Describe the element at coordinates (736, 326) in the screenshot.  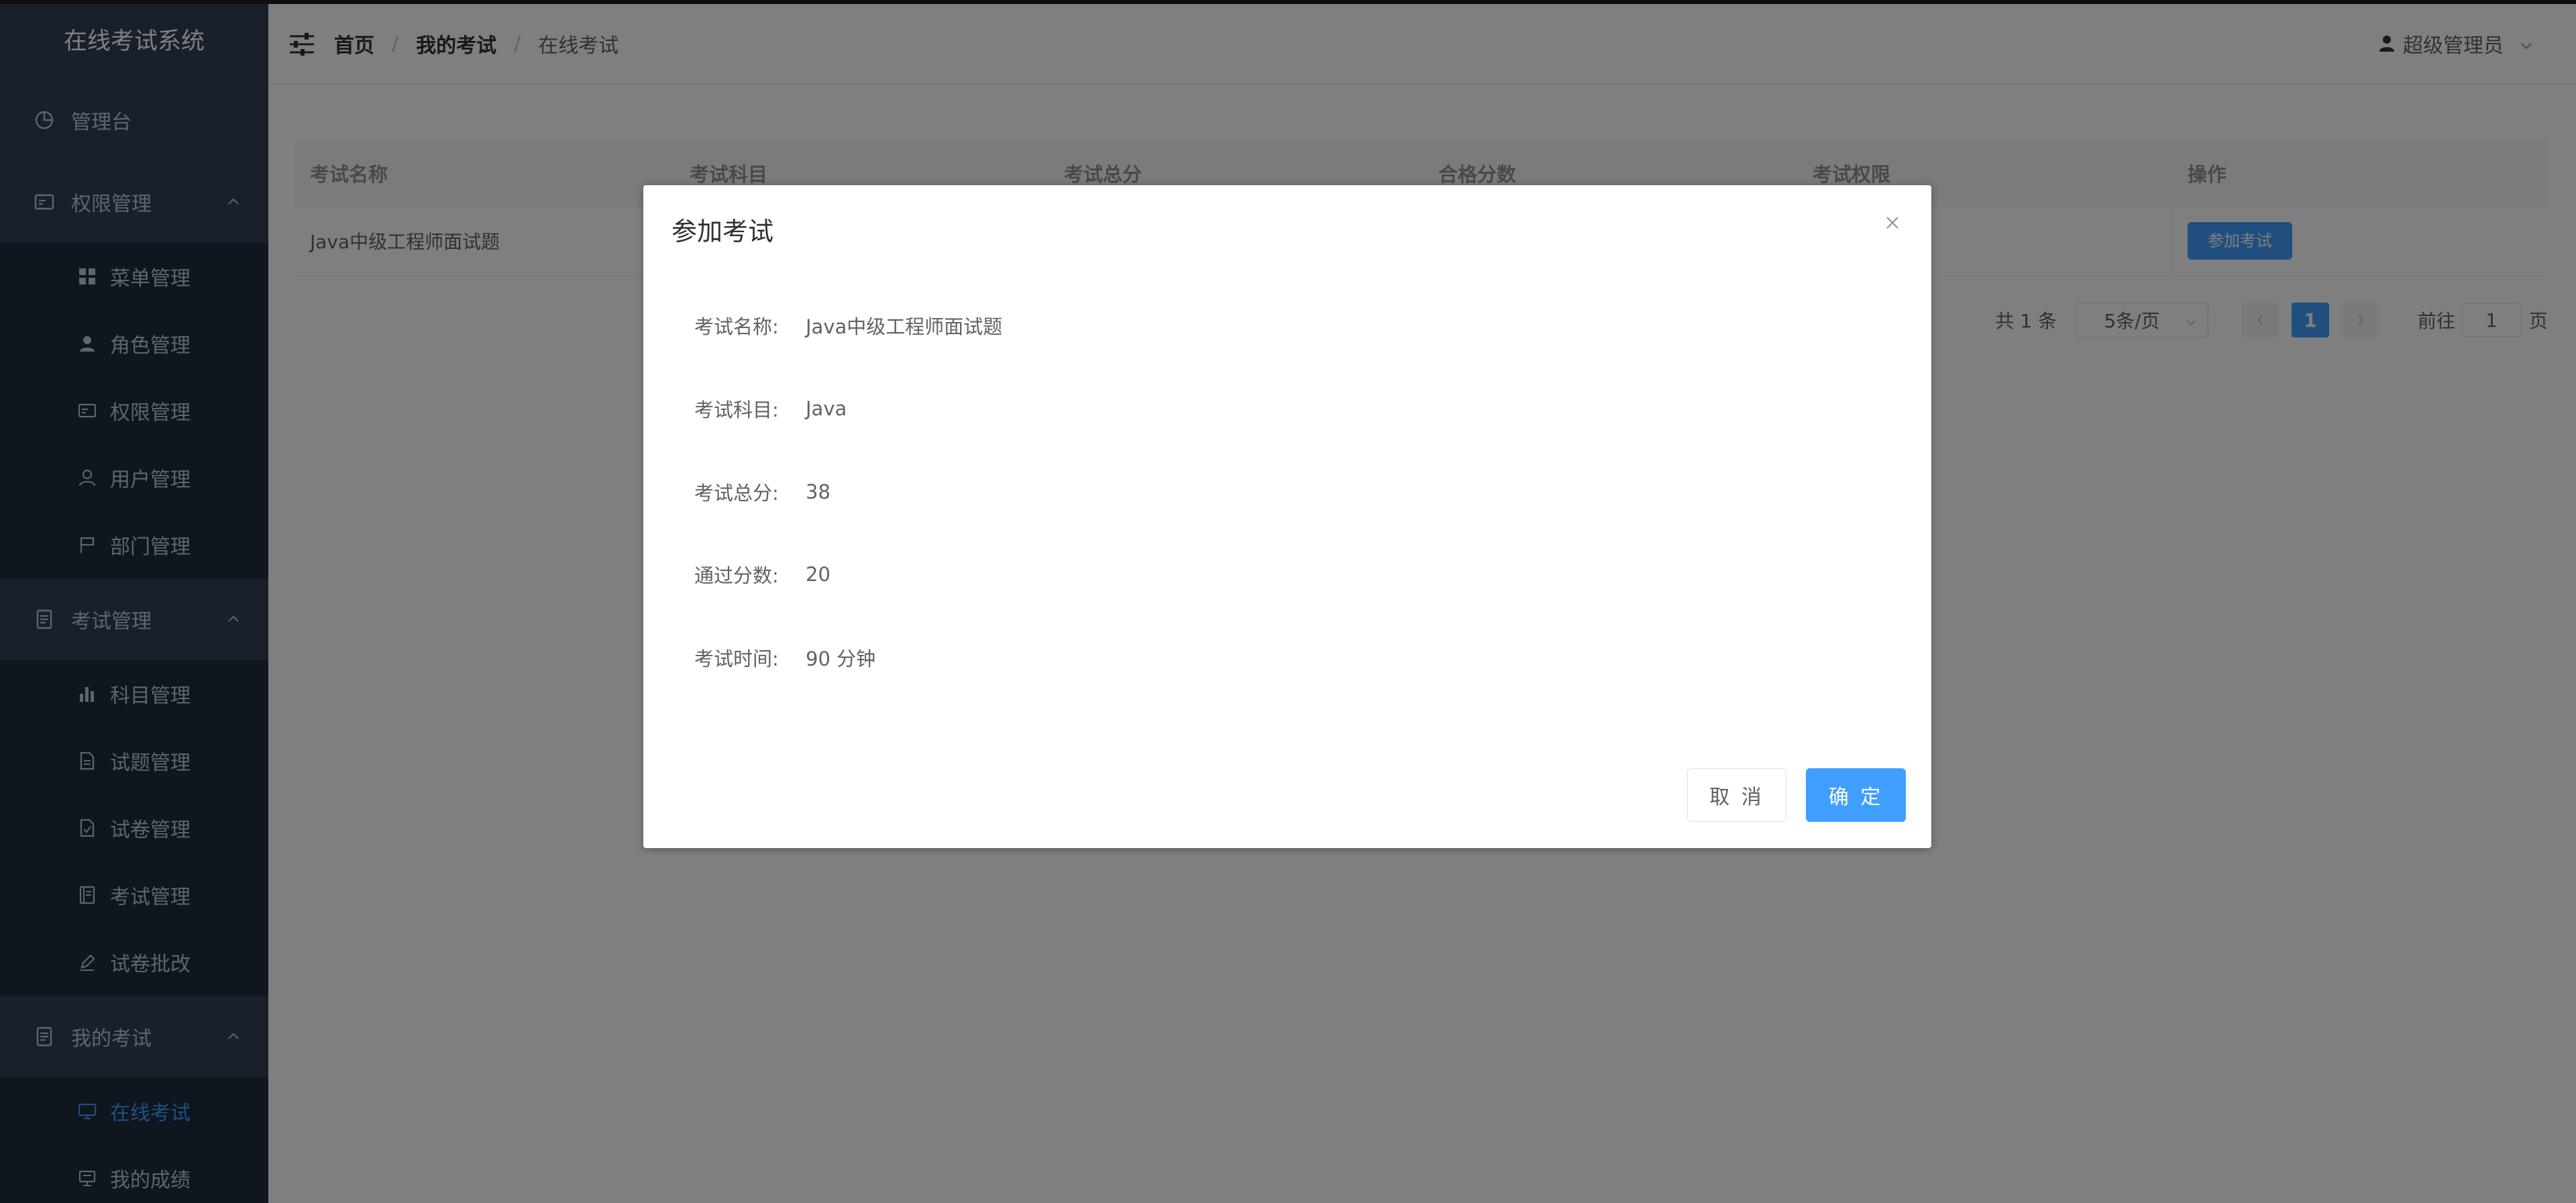
I see `field-label: 考试名称:` at that location.